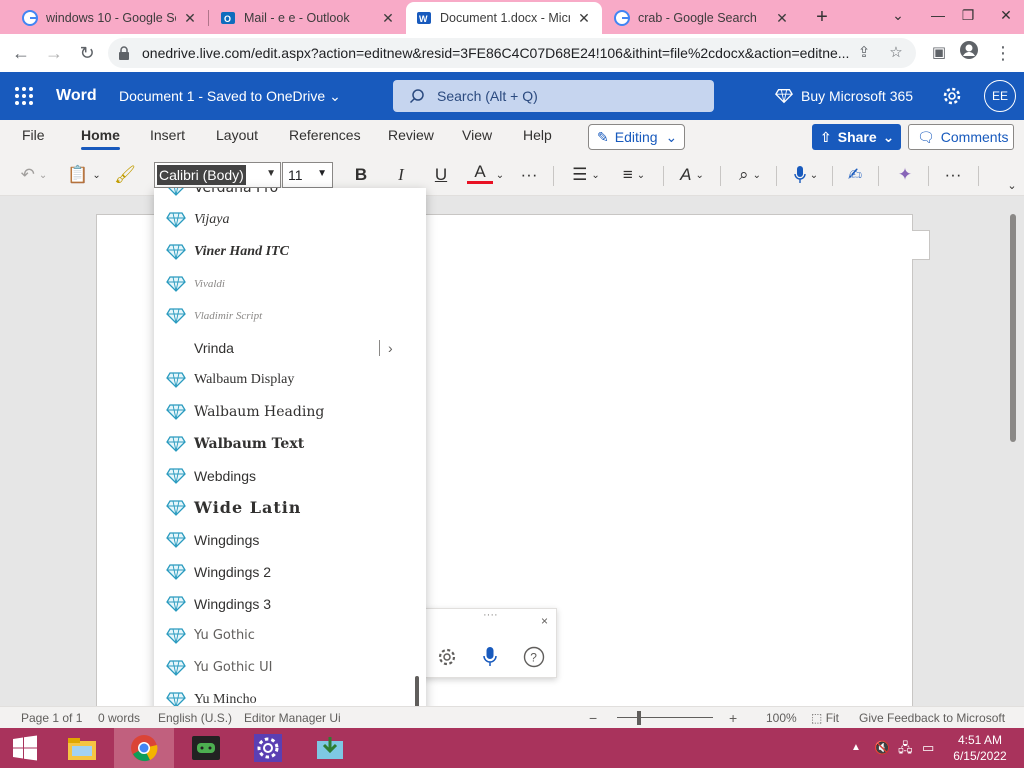 The height and width of the screenshot is (768, 1024). I want to click on zoom-in-button: +, so click(733, 718).